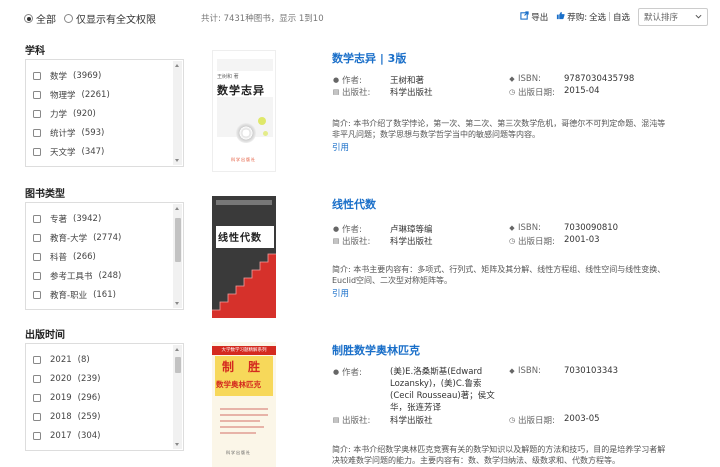  What do you see at coordinates (582, 91) in the screenshot?
I see `pubdate-value: 2015-04` at bounding box center [582, 91].